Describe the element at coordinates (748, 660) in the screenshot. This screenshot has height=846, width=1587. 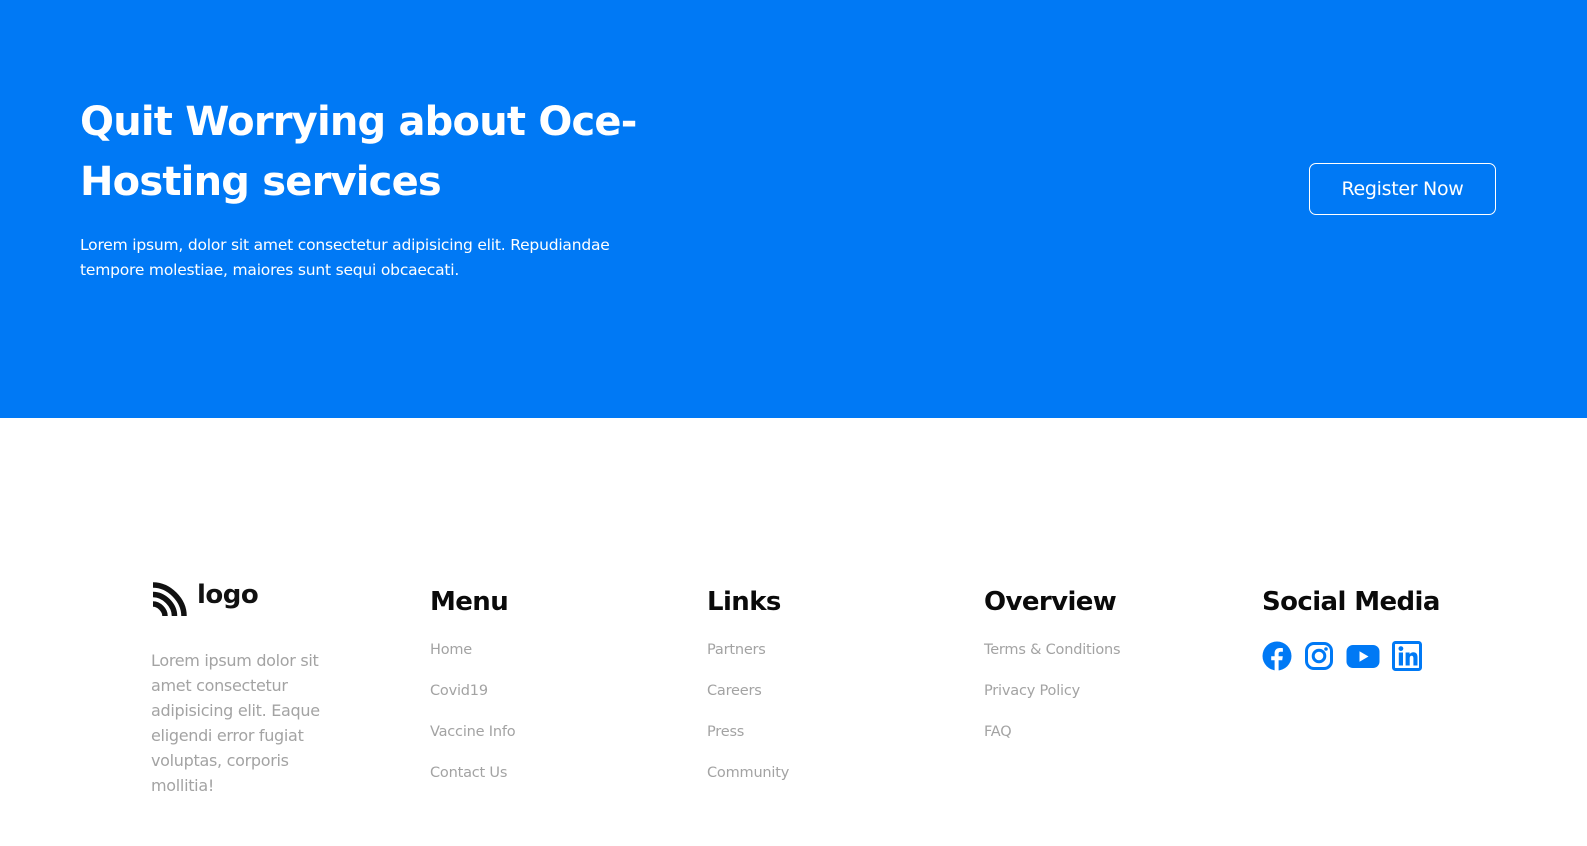
I see `list-item: Partners` at that location.